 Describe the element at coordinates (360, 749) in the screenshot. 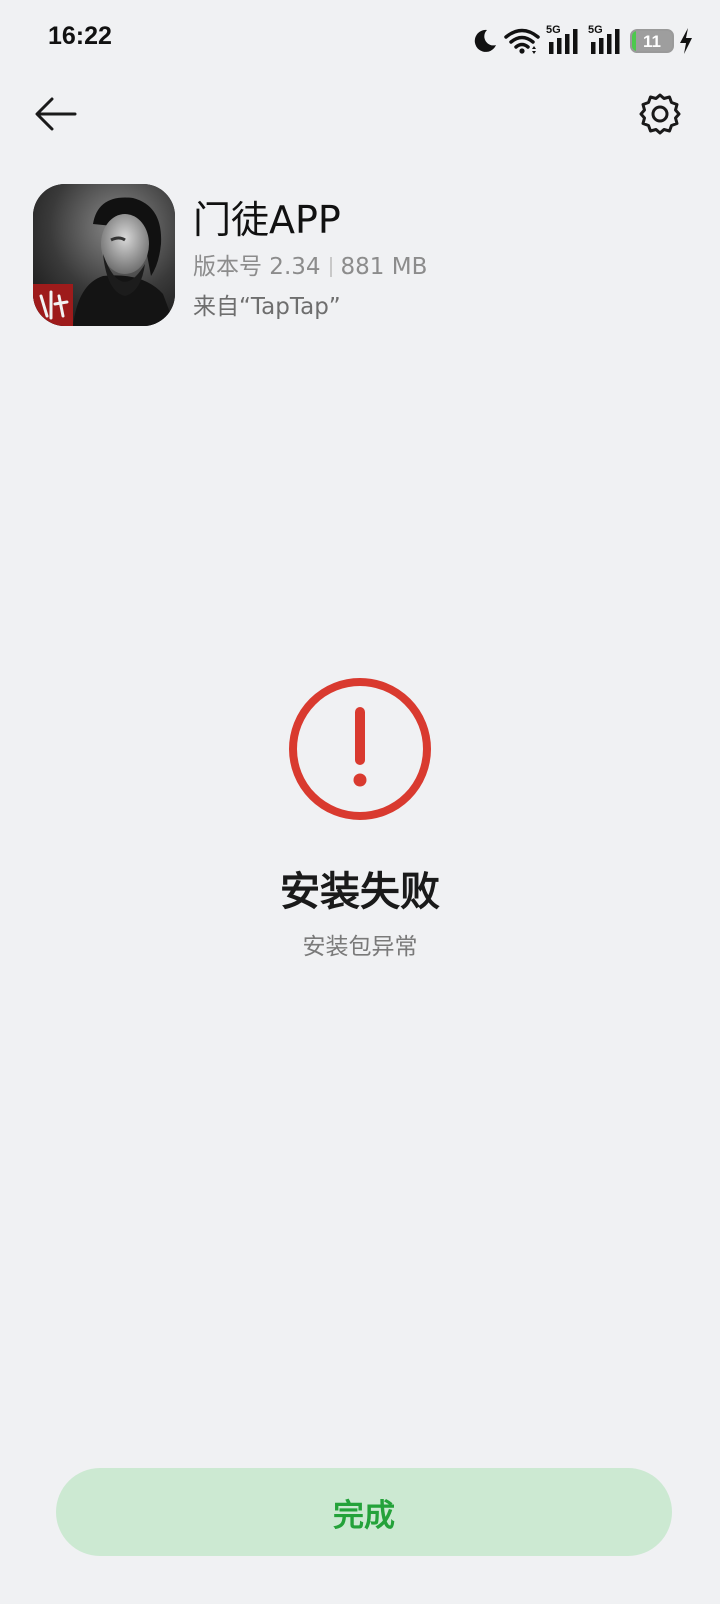

I see `exclamation-circle-icon` at that location.